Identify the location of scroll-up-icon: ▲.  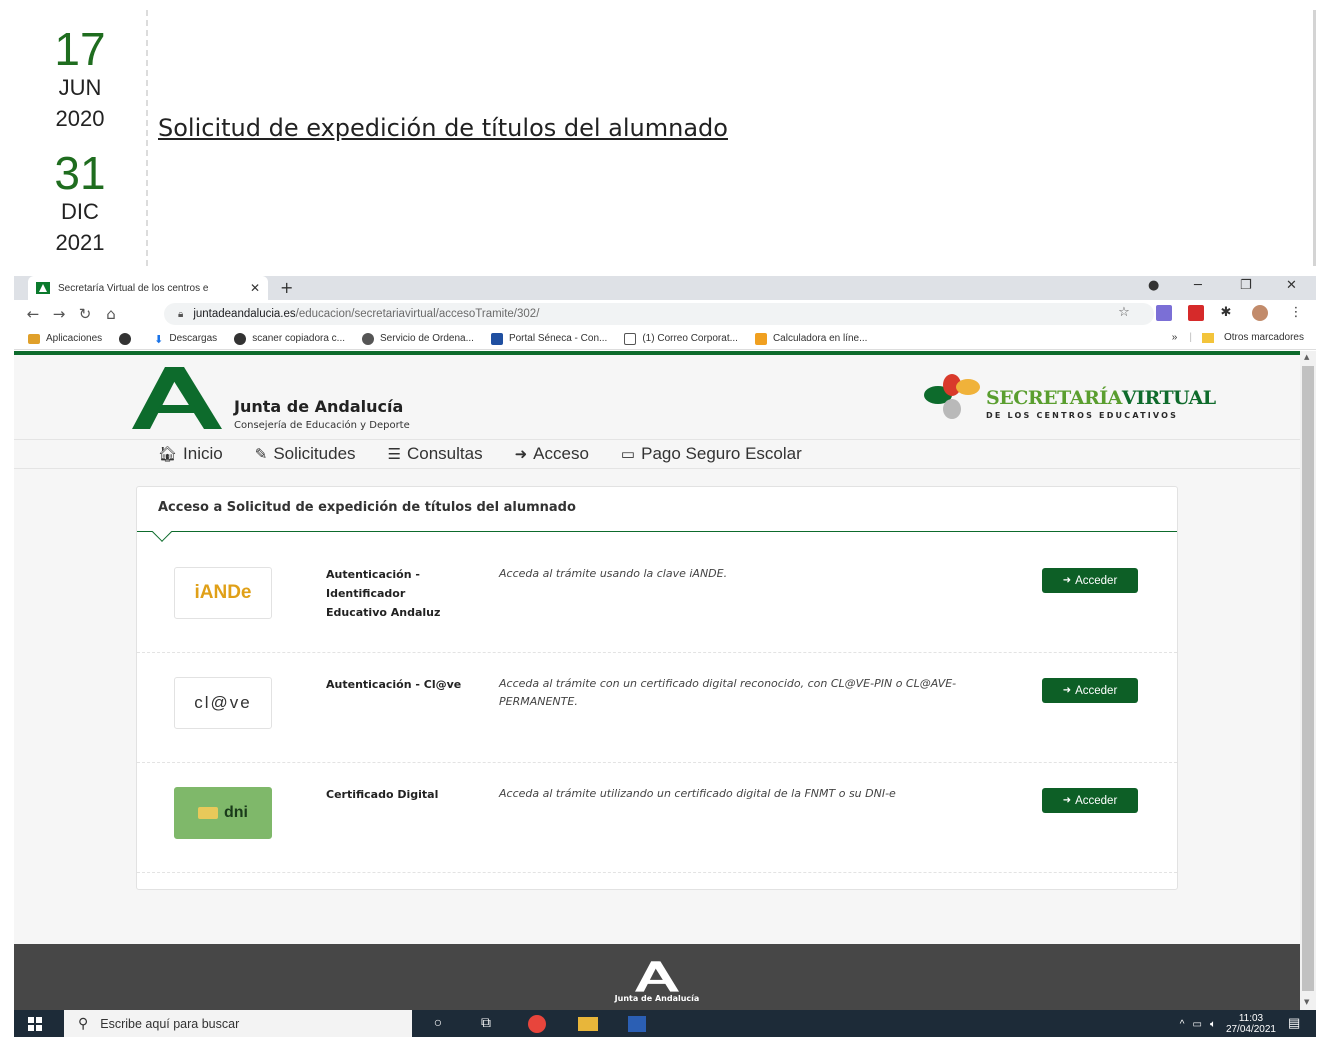
(1306, 357).